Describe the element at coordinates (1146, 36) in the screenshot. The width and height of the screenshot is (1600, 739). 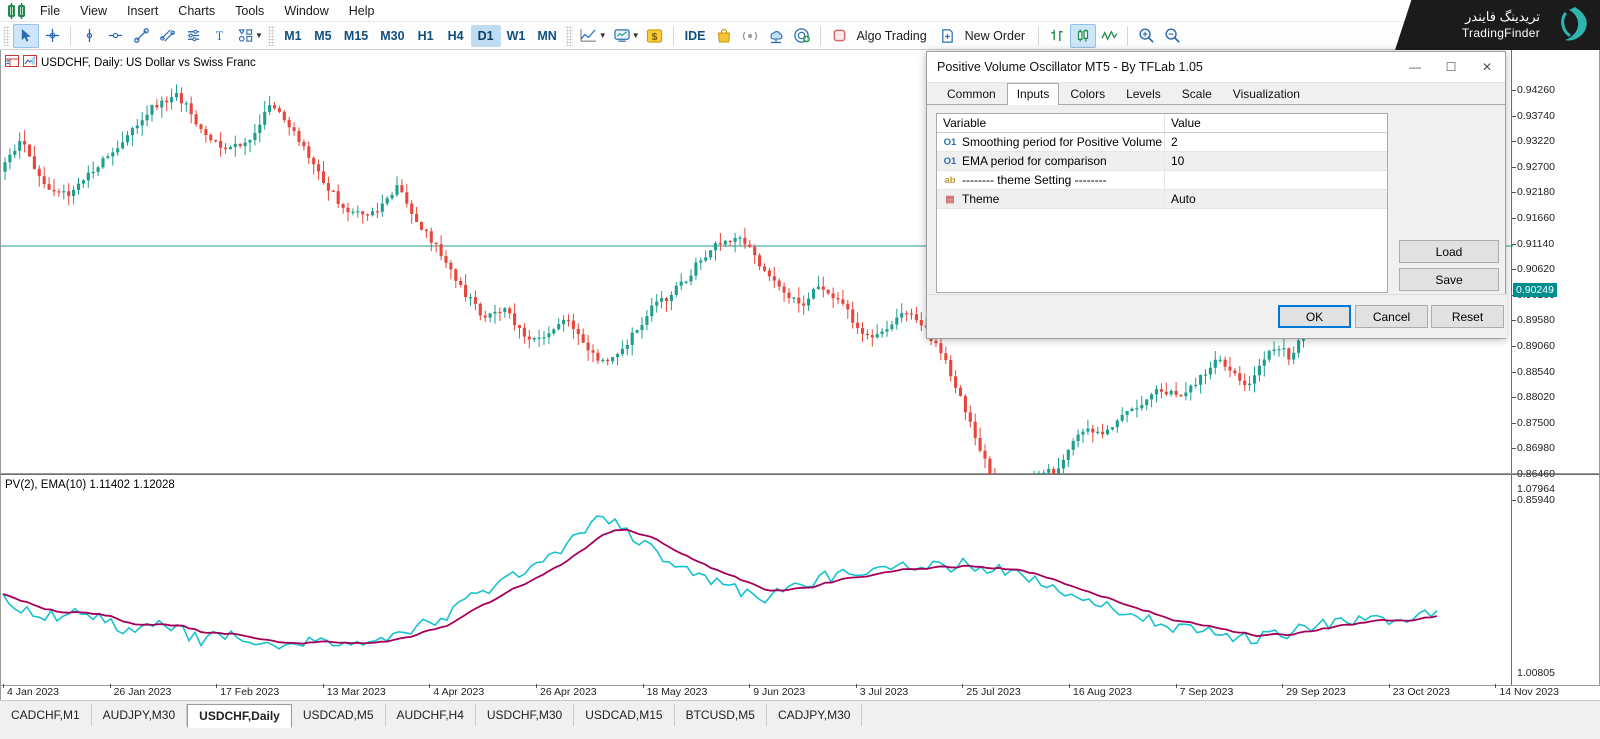
I see `zoom-in-icon` at that location.